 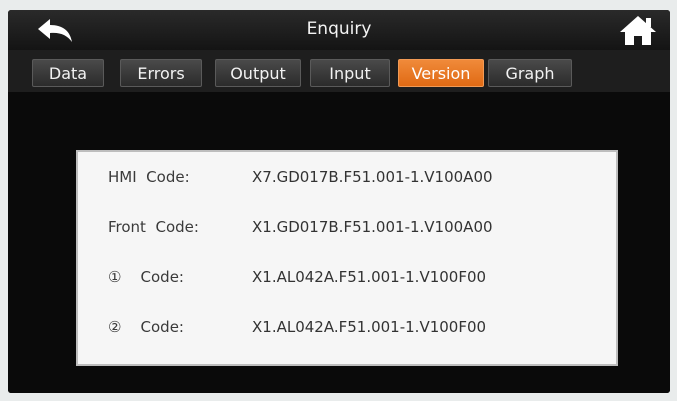 I want to click on page-title: Enquiry, so click(x=339, y=29).